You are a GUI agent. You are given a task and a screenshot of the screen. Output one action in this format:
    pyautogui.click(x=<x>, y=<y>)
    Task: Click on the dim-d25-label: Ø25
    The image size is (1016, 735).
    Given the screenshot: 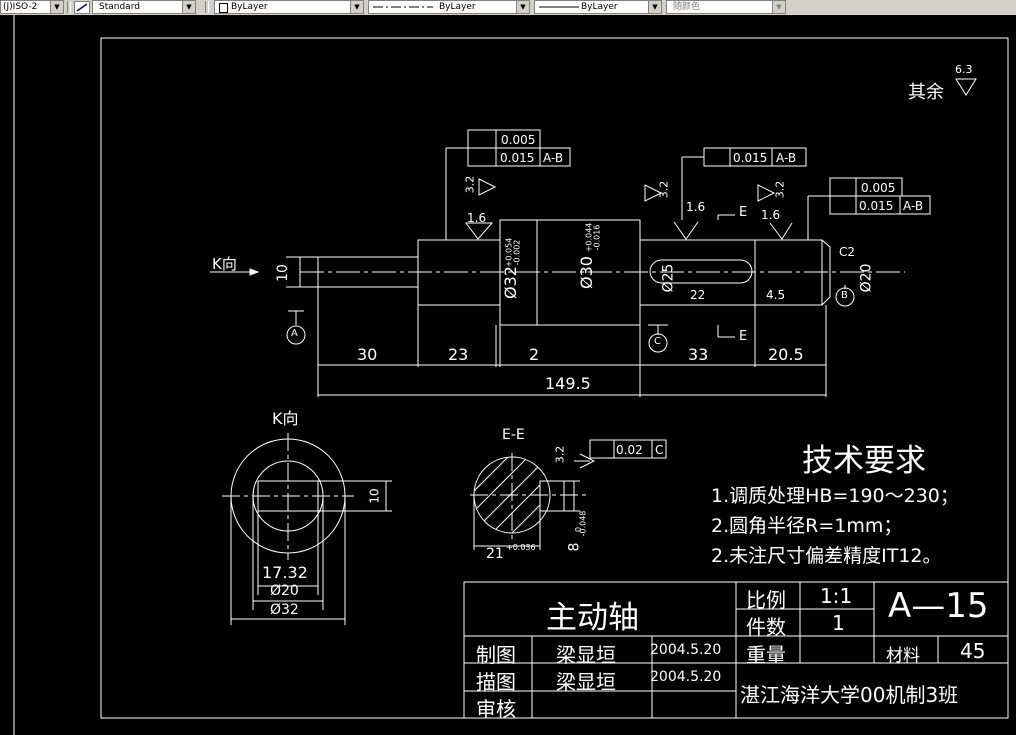 What is the action you would take?
    pyautogui.click(x=668, y=278)
    